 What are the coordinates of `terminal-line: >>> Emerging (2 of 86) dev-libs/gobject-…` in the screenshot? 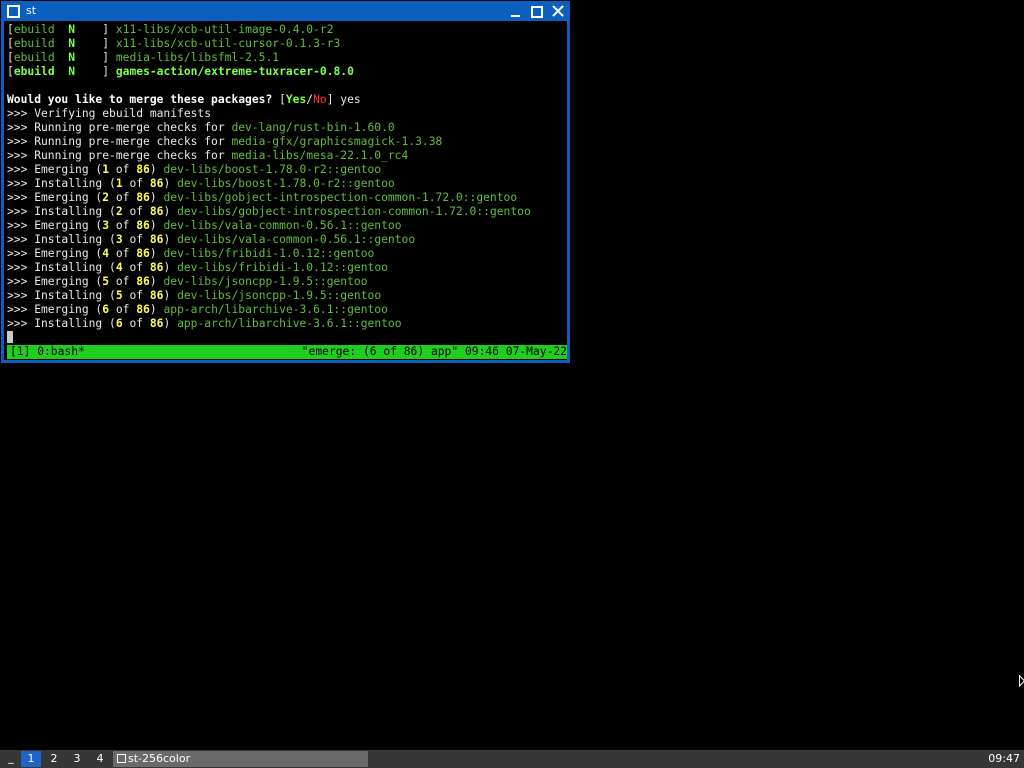 It's located at (269, 198).